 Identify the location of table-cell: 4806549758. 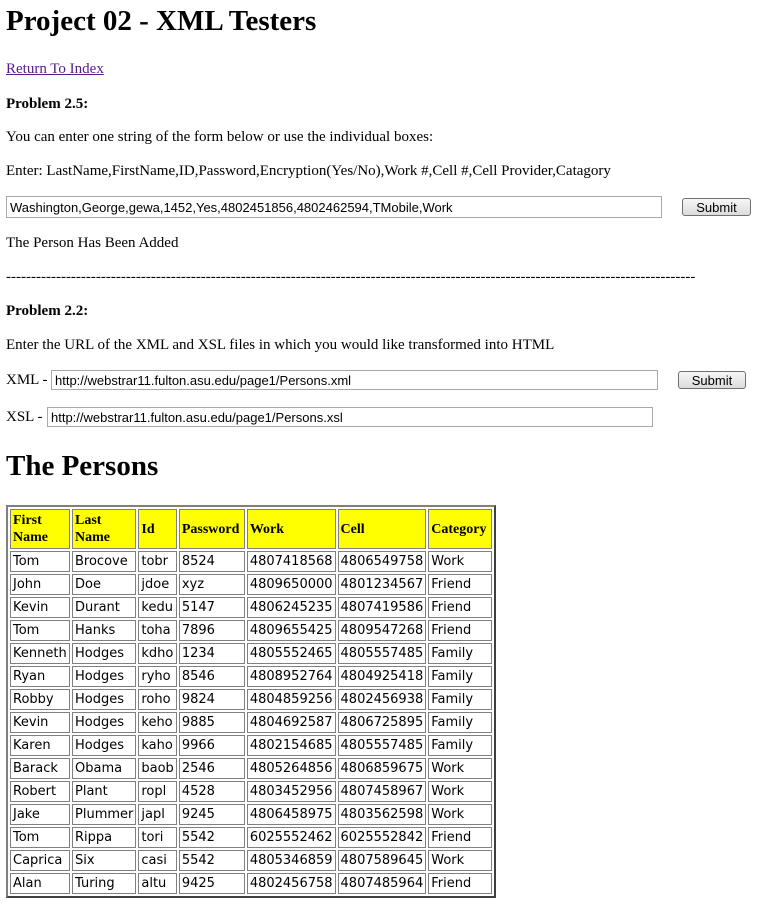
(382, 561).